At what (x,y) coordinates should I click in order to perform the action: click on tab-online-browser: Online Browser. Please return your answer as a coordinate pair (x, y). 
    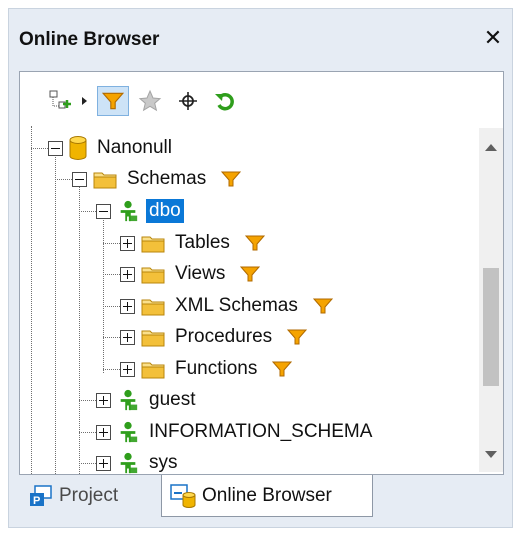
    Looking at the image, I should click on (267, 496).